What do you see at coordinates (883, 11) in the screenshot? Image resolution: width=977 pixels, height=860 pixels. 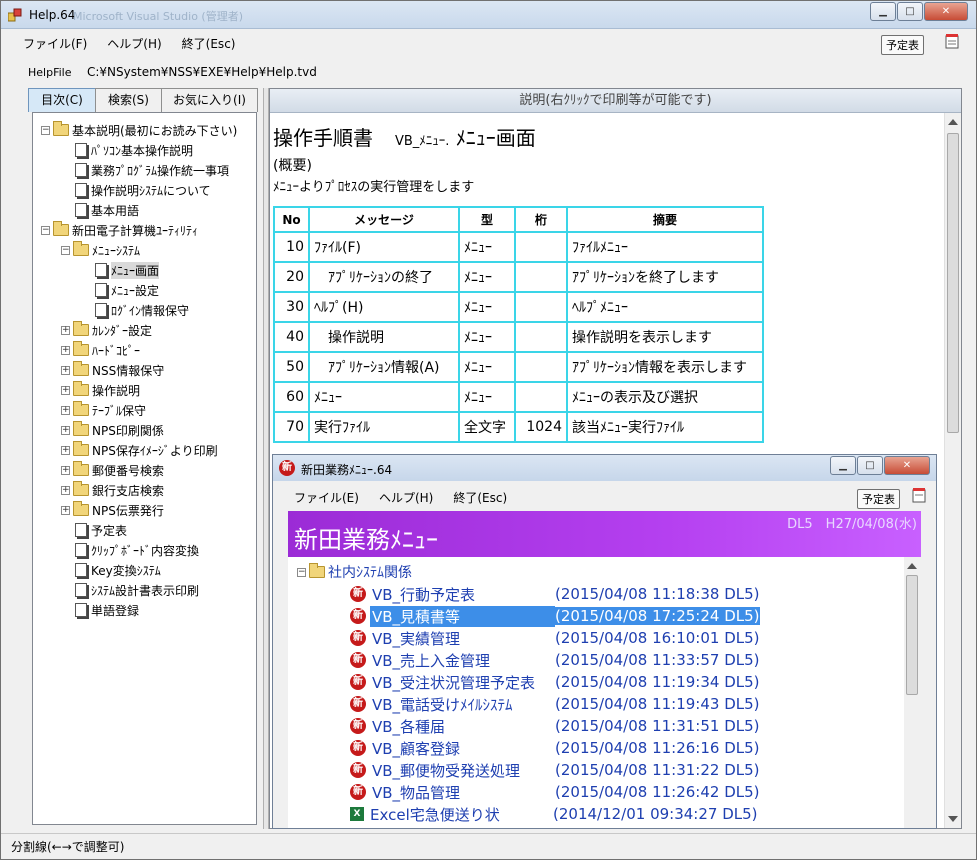 I see `minimize-button: ▁` at bounding box center [883, 11].